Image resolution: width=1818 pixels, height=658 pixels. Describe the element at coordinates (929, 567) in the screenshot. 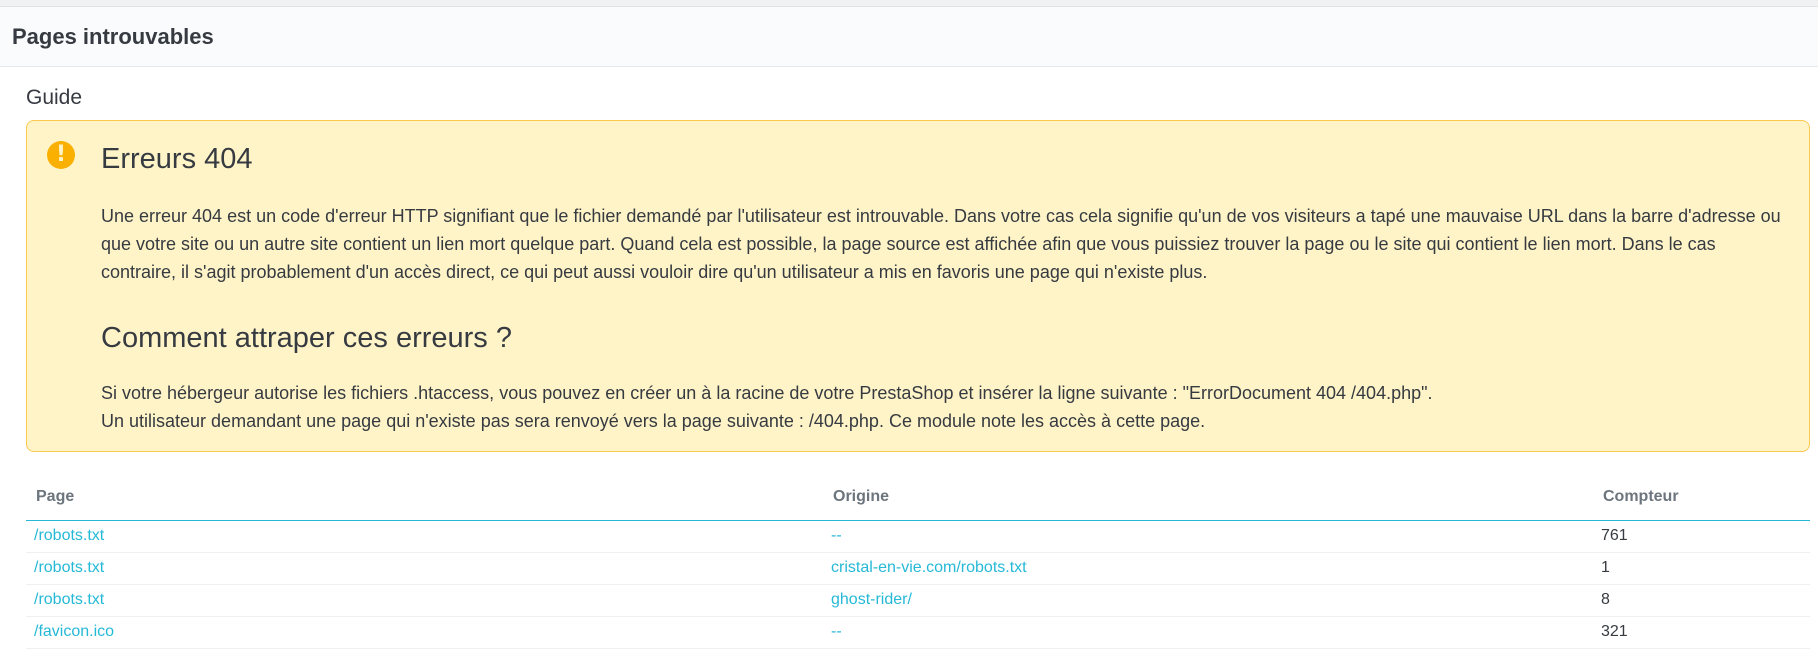

I see `origin-link: cristal-en-vie.com/robots.txt` at that location.